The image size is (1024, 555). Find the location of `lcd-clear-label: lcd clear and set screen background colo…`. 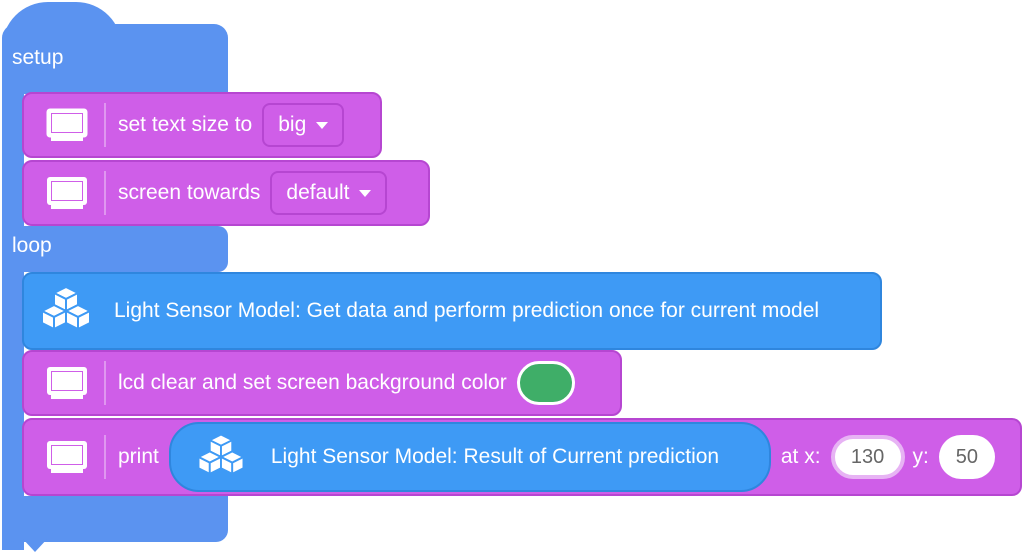

lcd-clear-label: lcd clear and set screen background colo… is located at coordinates (312, 382).